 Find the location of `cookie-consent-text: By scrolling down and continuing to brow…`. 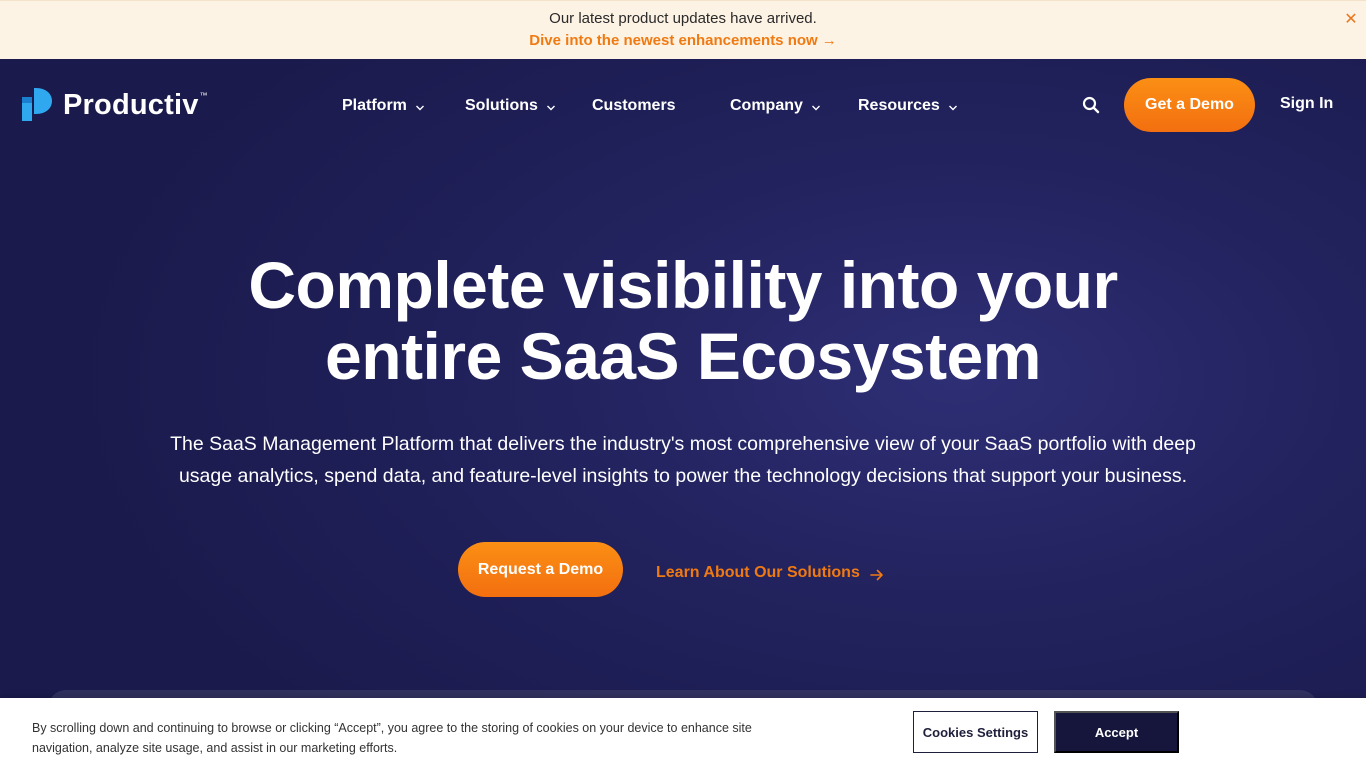

cookie-consent-text: By scrolling down and continuing to brow… is located at coordinates (392, 738).